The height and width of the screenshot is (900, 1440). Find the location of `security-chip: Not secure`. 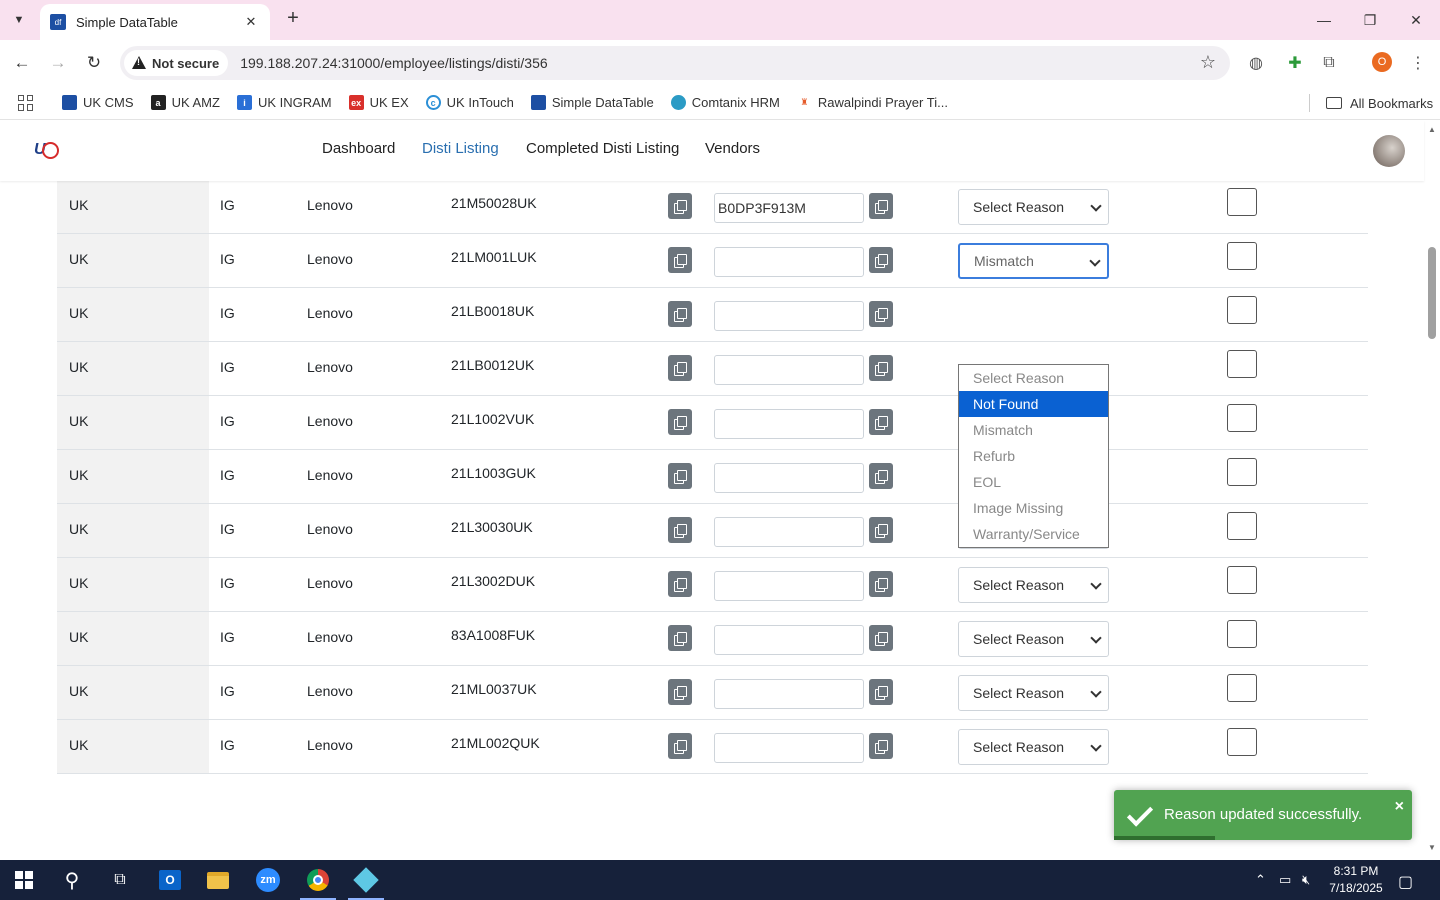

security-chip: Not secure is located at coordinates (176, 63).